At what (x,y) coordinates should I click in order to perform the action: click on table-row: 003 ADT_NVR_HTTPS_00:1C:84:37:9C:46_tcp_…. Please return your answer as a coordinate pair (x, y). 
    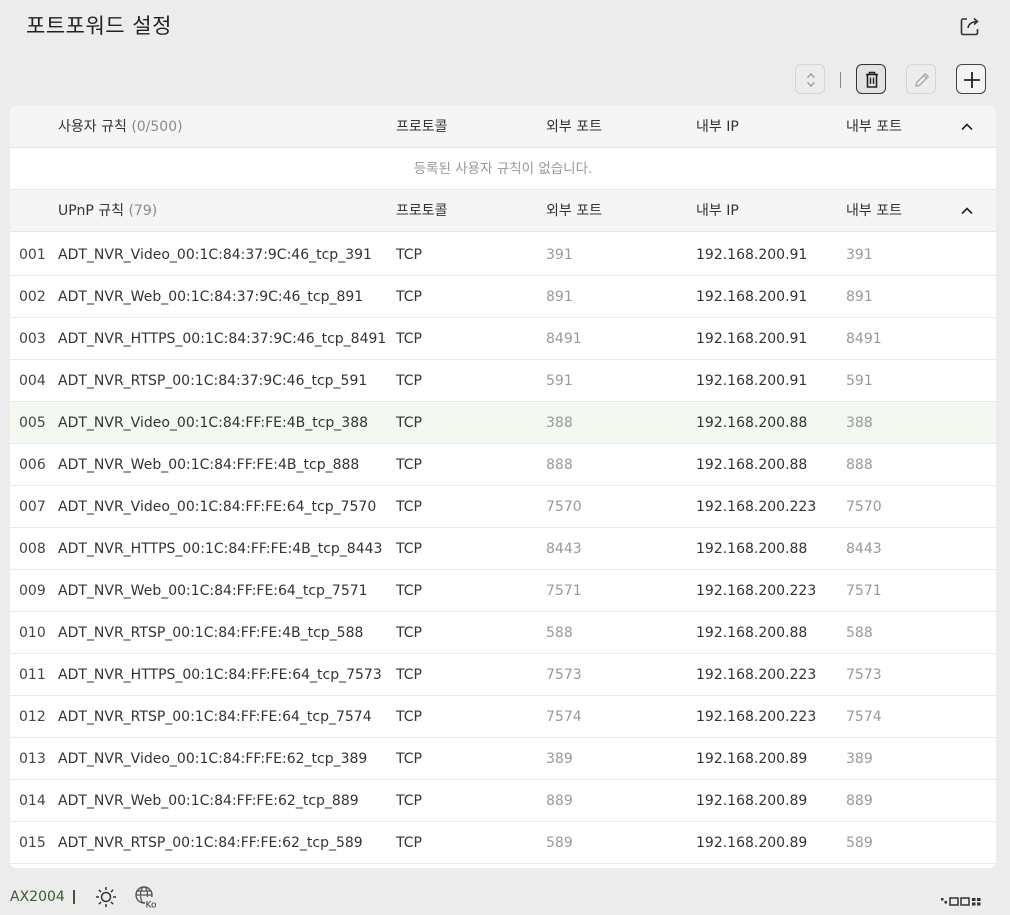
    Looking at the image, I should click on (503, 339).